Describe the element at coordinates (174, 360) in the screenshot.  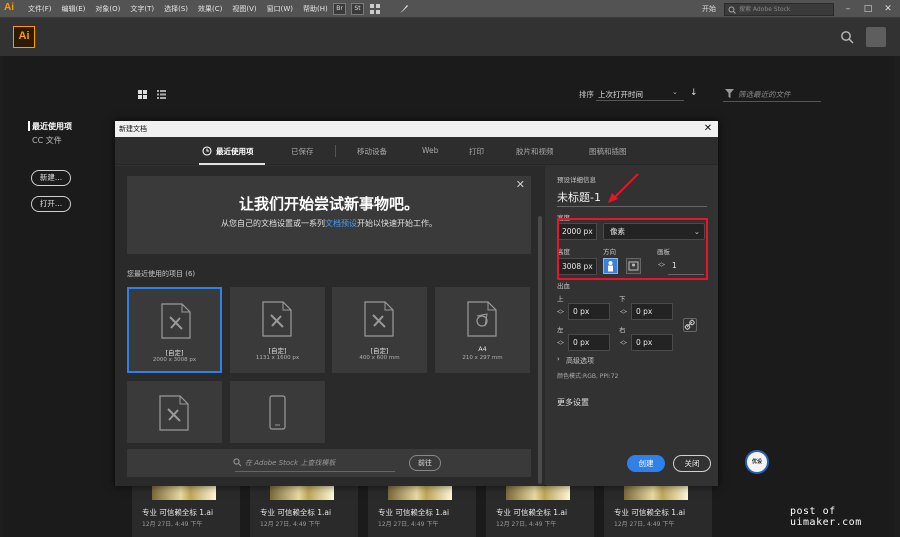
I see `preset-size: 2000 x 3008 px` at that location.